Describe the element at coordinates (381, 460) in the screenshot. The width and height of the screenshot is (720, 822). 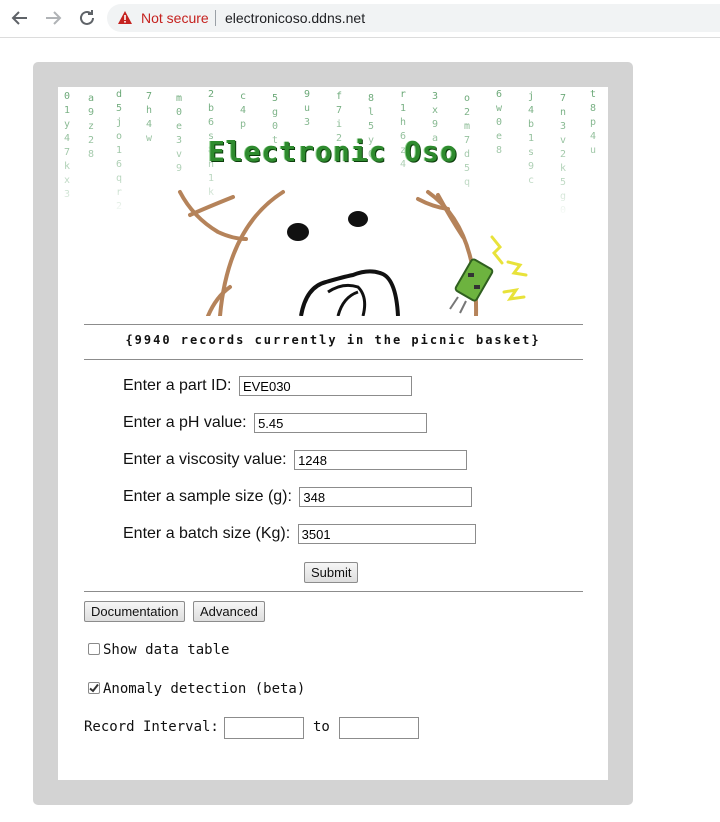
I see `viscosity-input` at that location.